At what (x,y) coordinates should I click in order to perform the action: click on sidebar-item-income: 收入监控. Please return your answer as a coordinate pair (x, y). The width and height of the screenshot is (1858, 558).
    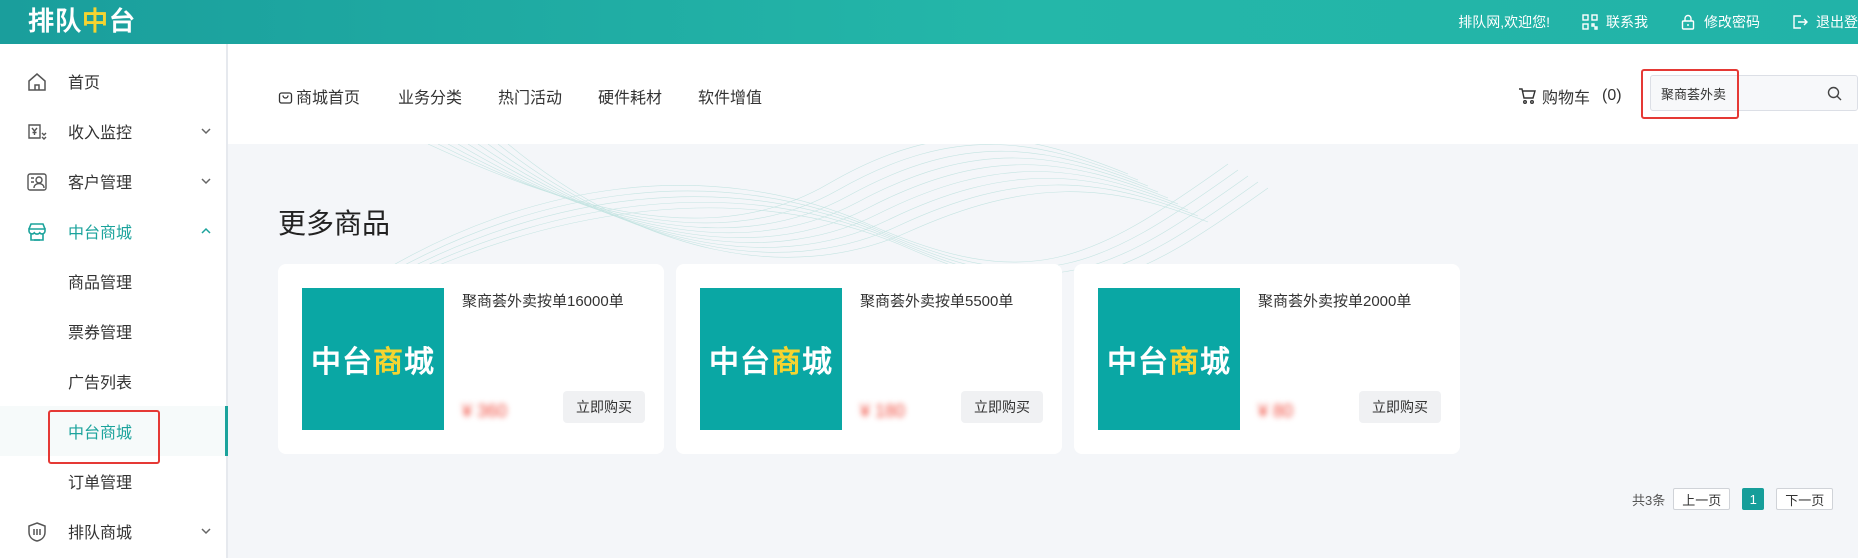
    Looking at the image, I should click on (113, 131).